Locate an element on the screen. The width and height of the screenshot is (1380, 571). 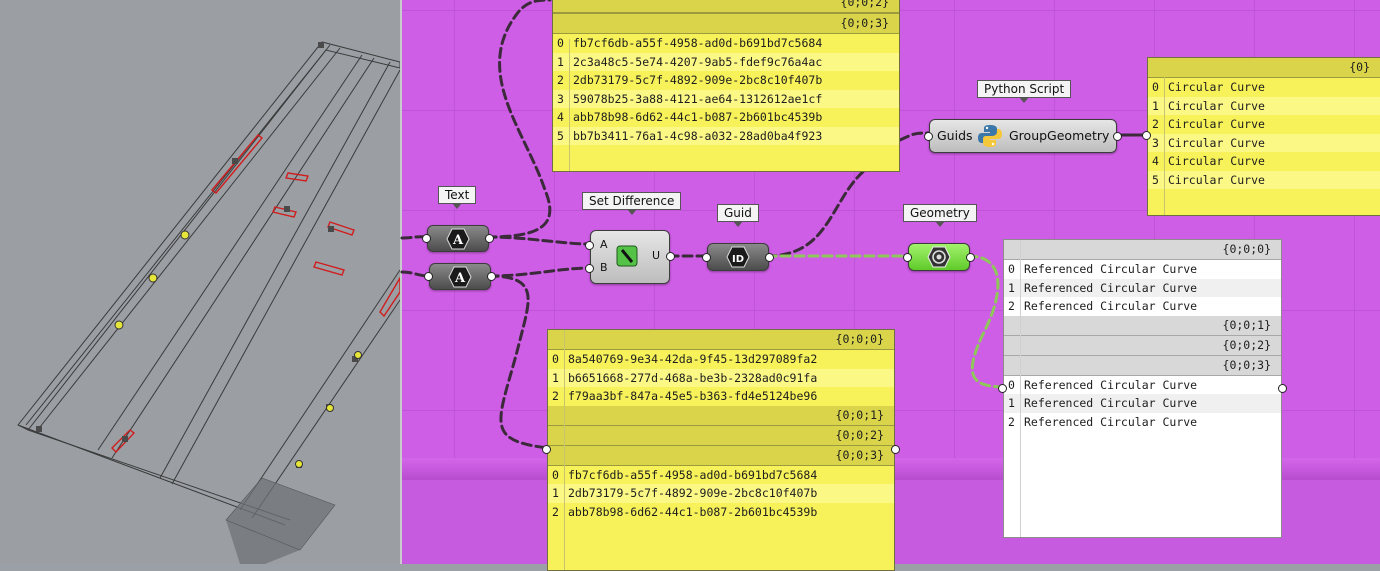
panel-item: 2 Circular Curve is located at coordinates (1264, 124).